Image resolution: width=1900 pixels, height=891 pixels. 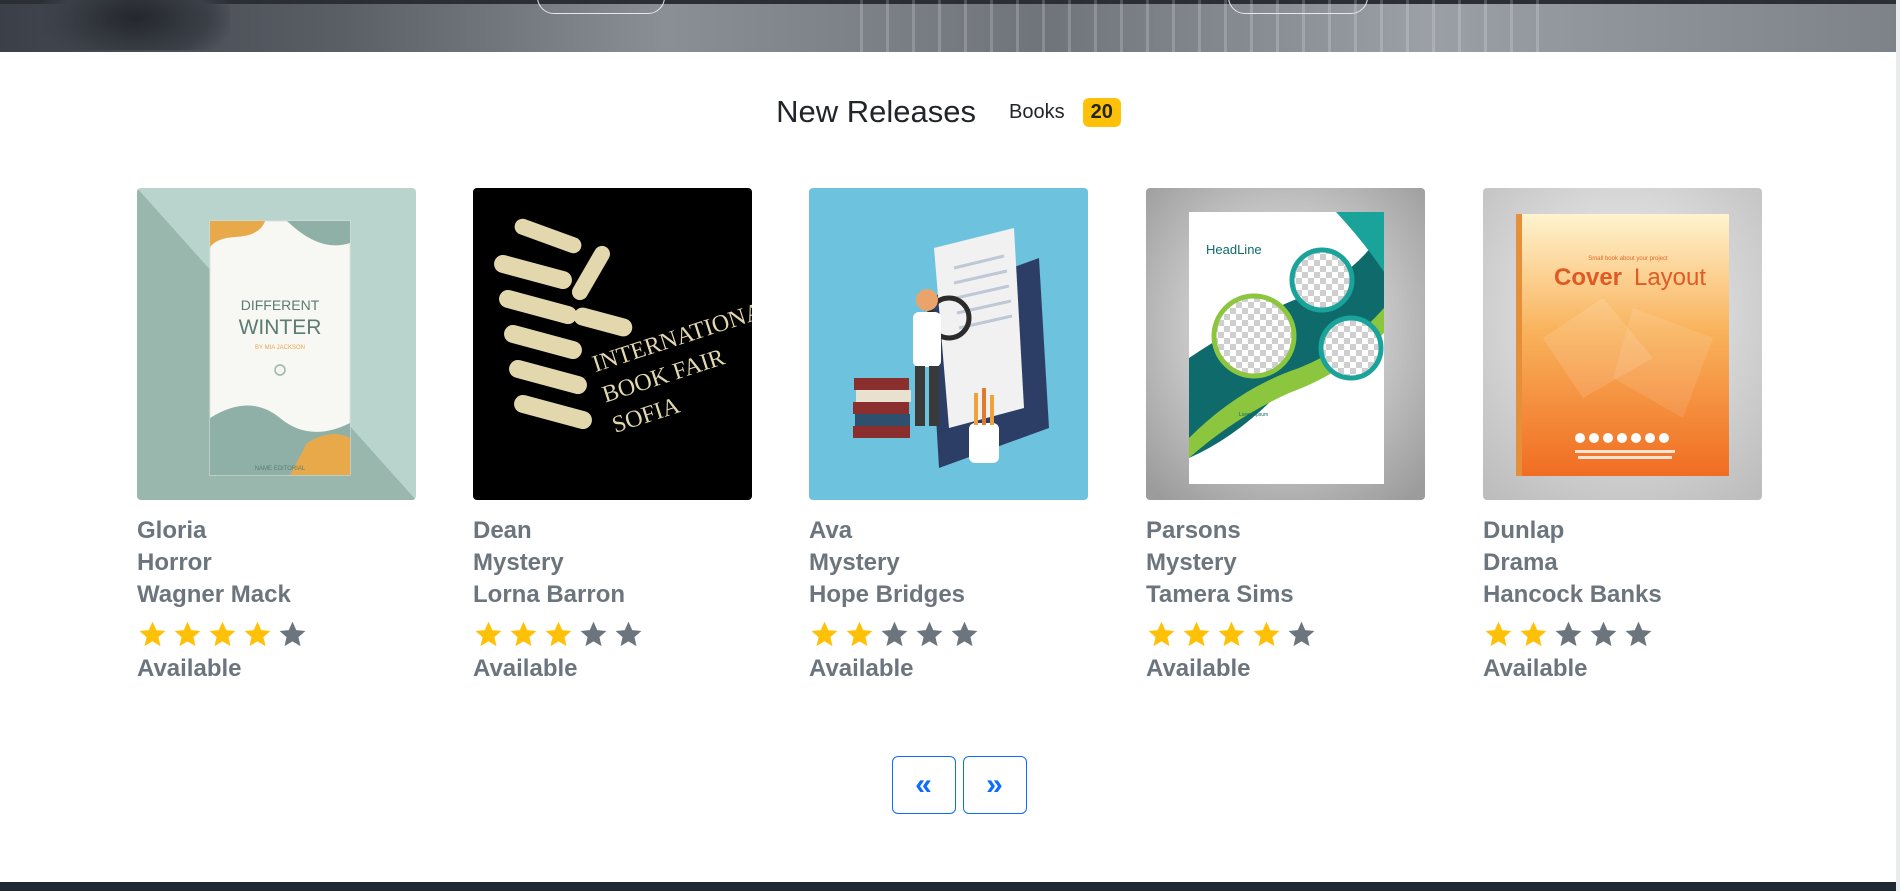 I want to click on book-title: Gloria, so click(x=172, y=530).